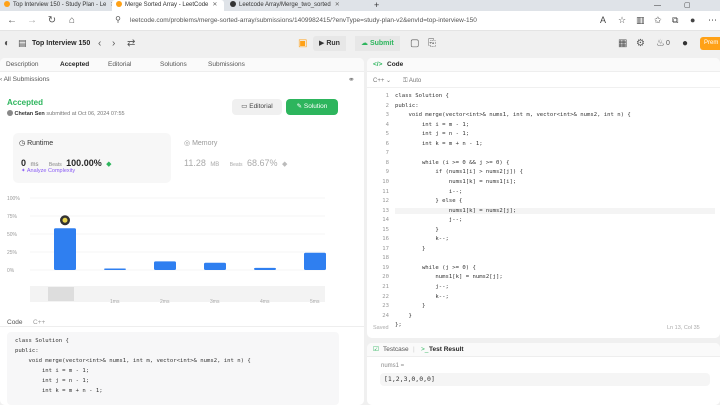  Describe the element at coordinates (432, 134) in the screenshot. I see `editor-code-line: int j = n - 1;` at that location.